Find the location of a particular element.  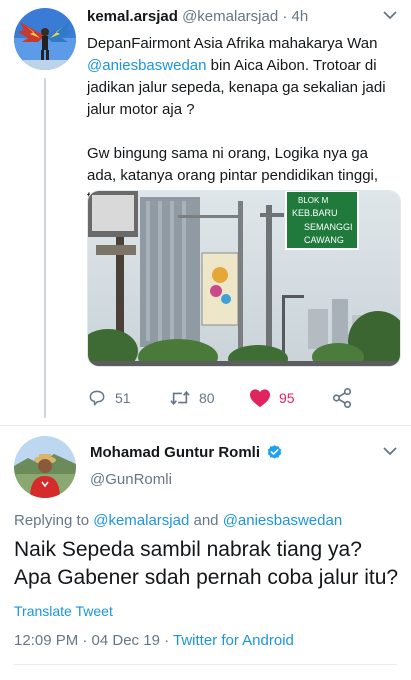

tweet-text-segment: DepanFairmont Asia Afrika mahakarya Wan is located at coordinates (232, 43).